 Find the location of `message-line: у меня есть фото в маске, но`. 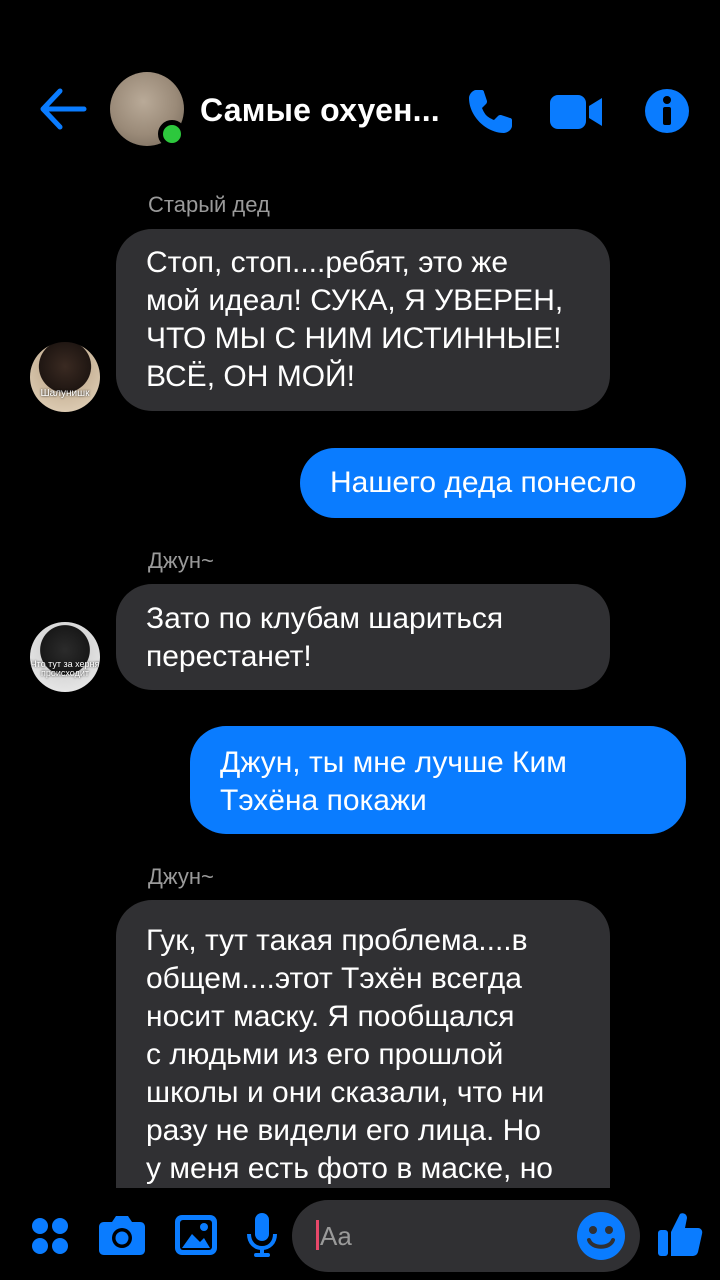

message-line: у меня есть фото в маске, но is located at coordinates (349, 1168).